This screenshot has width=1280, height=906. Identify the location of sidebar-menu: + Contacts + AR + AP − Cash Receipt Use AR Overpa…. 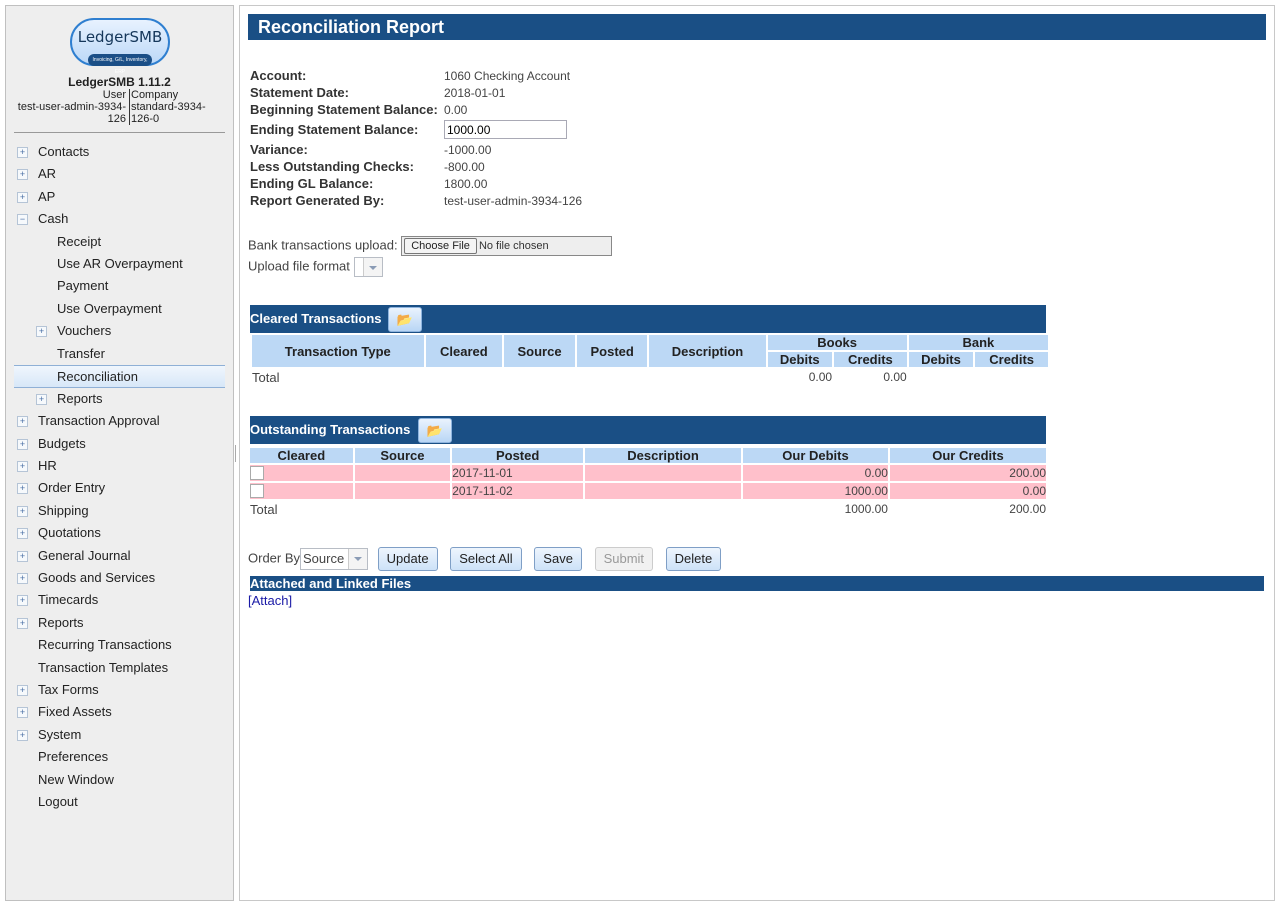
(119, 477).